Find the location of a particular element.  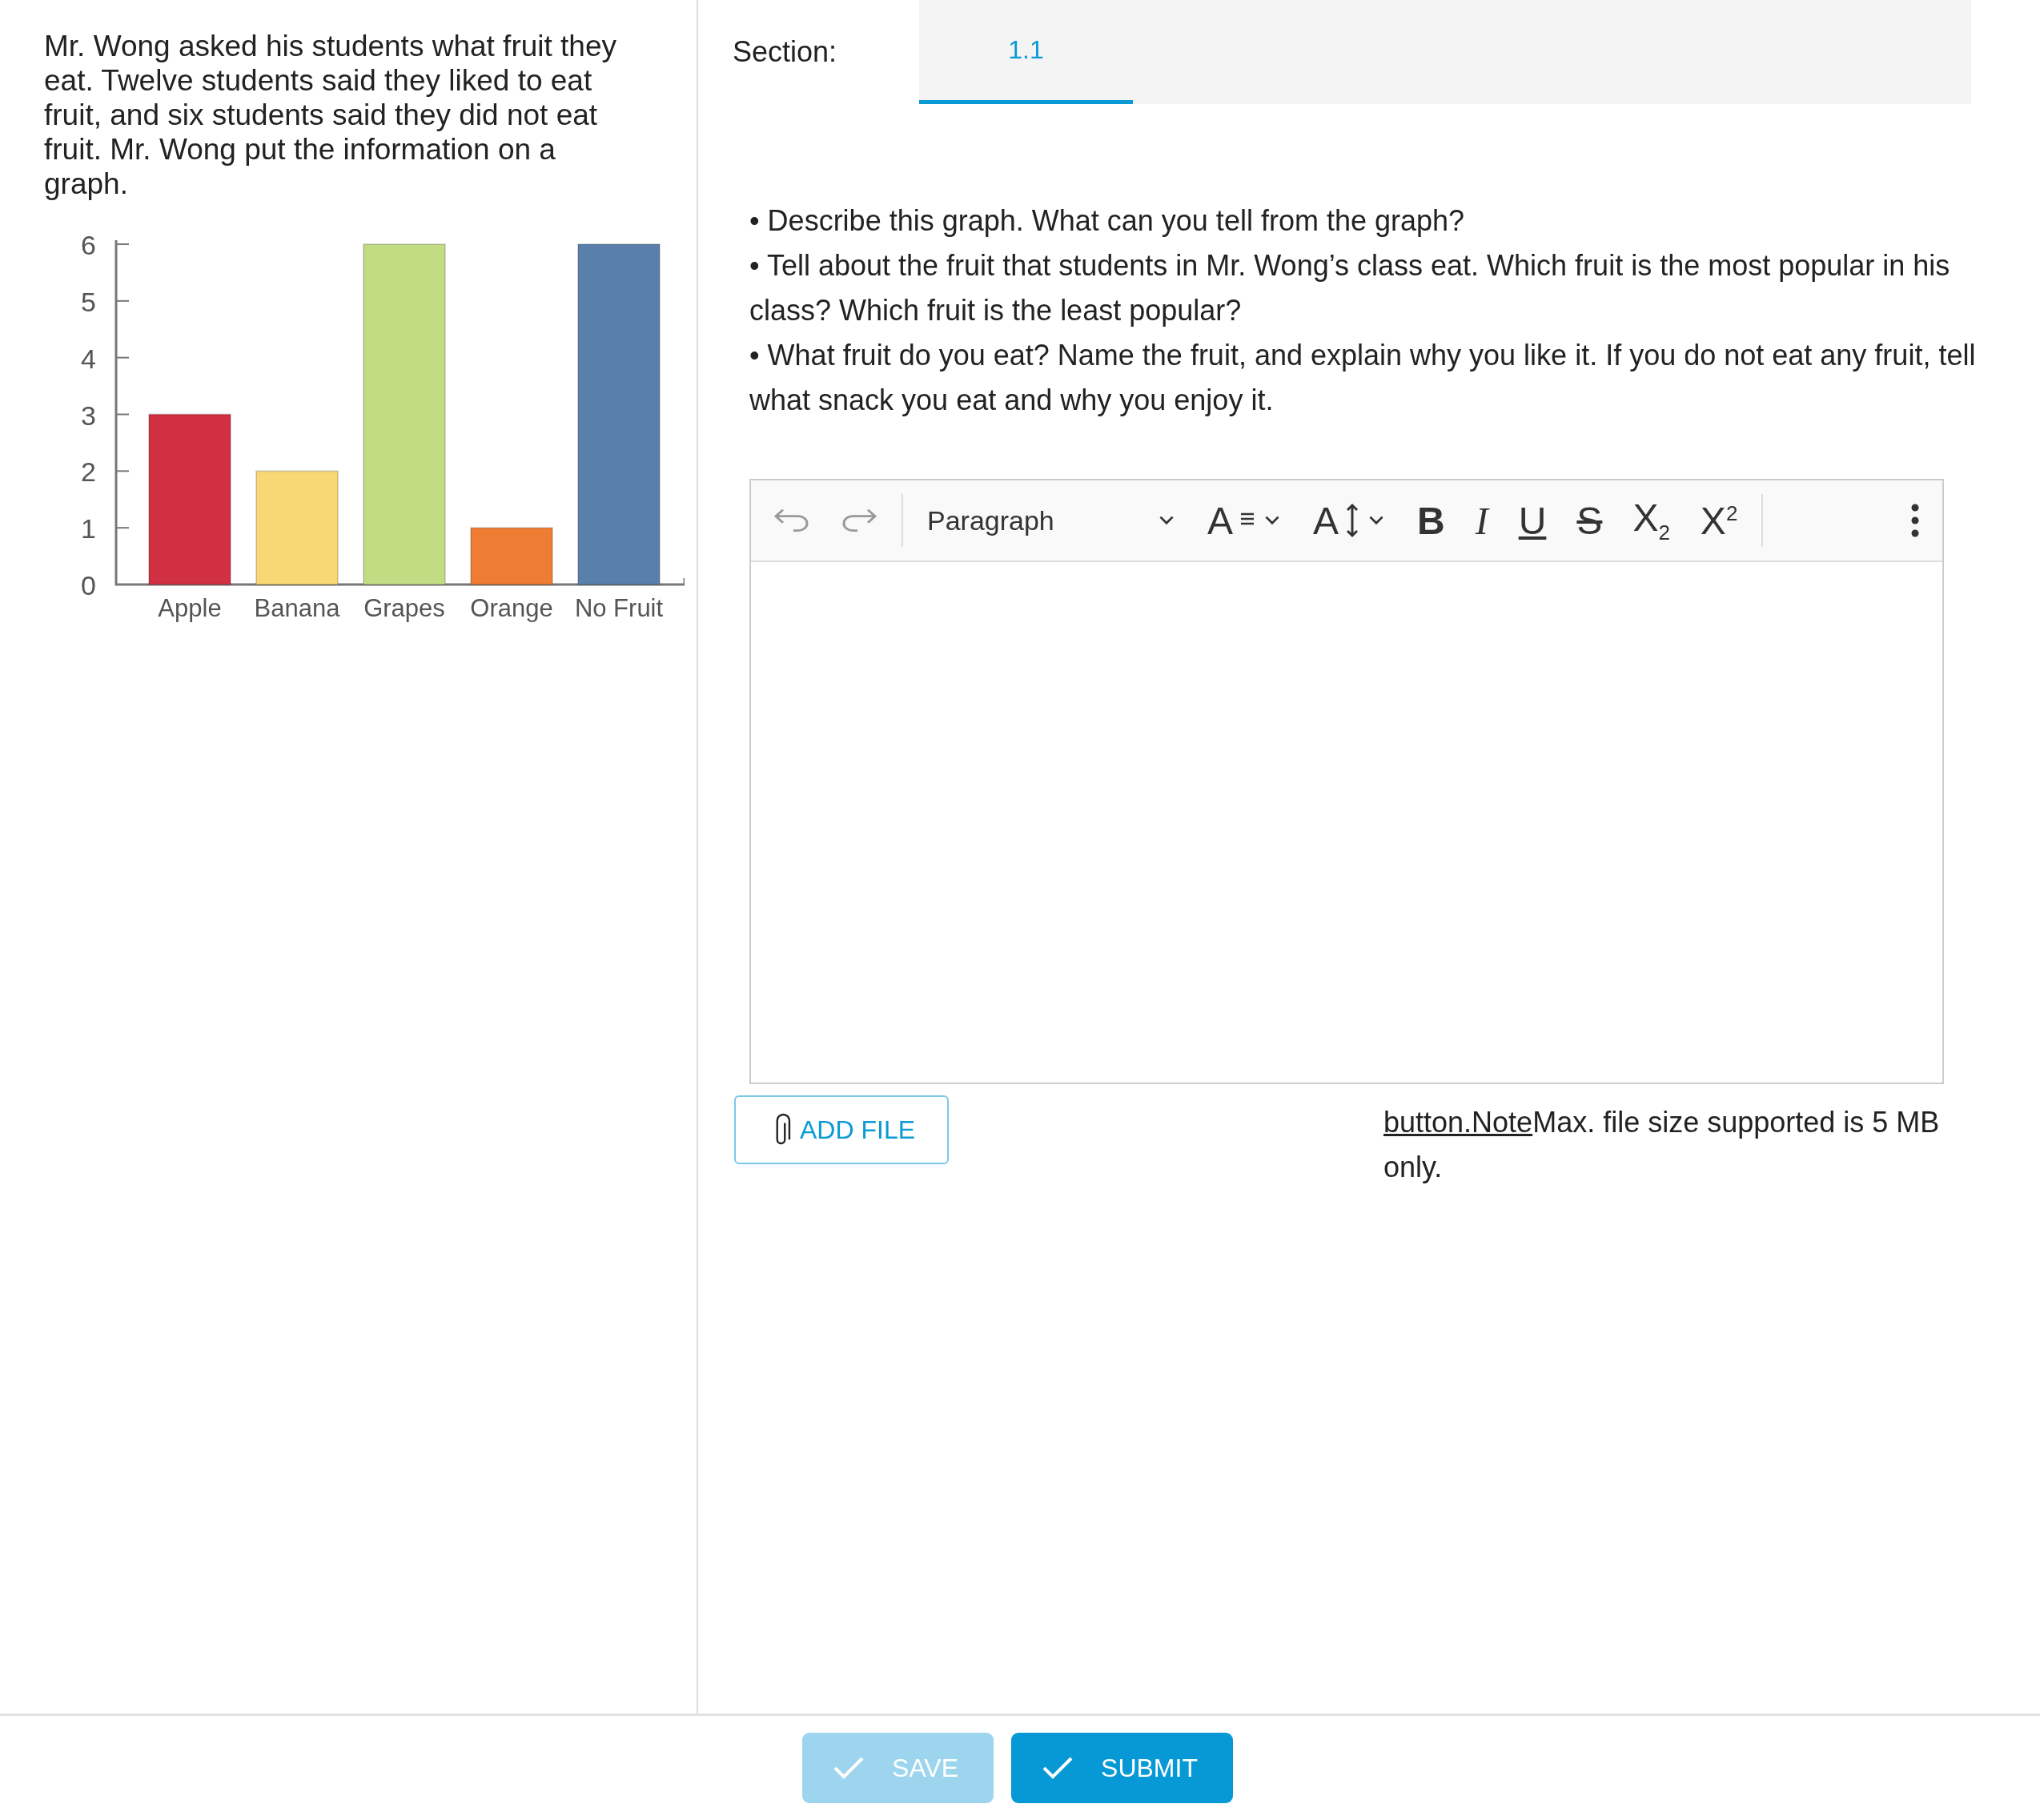

y-tick-label: 2 is located at coordinates (88, 472).